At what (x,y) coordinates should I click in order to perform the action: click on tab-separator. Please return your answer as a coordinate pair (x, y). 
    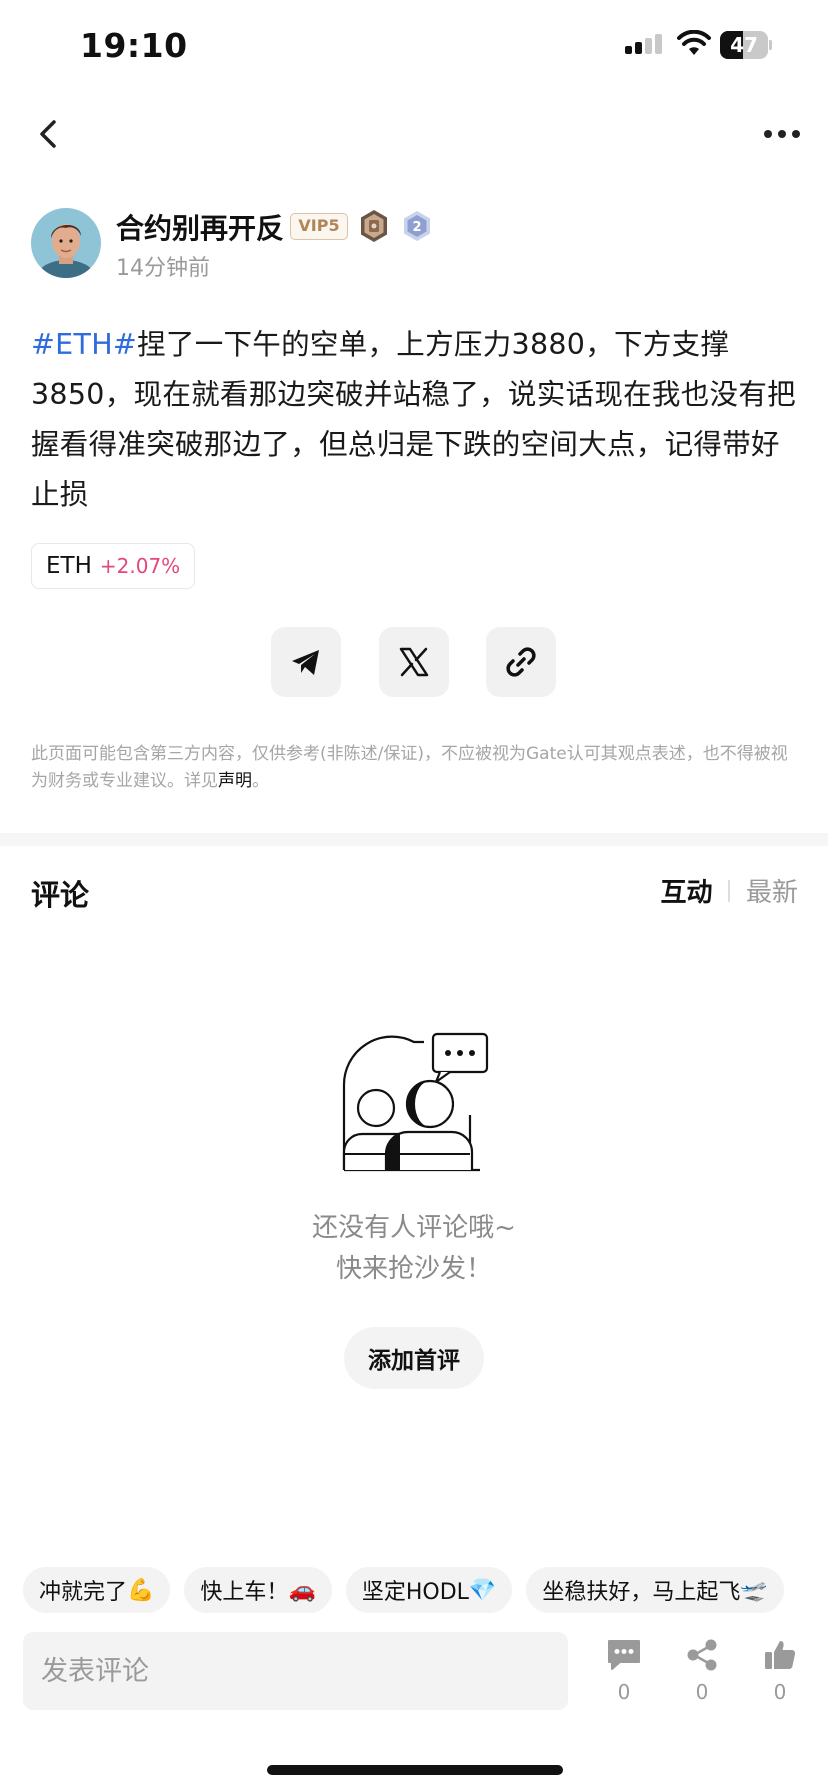
    Looking at the image, I should click on (729, 890).